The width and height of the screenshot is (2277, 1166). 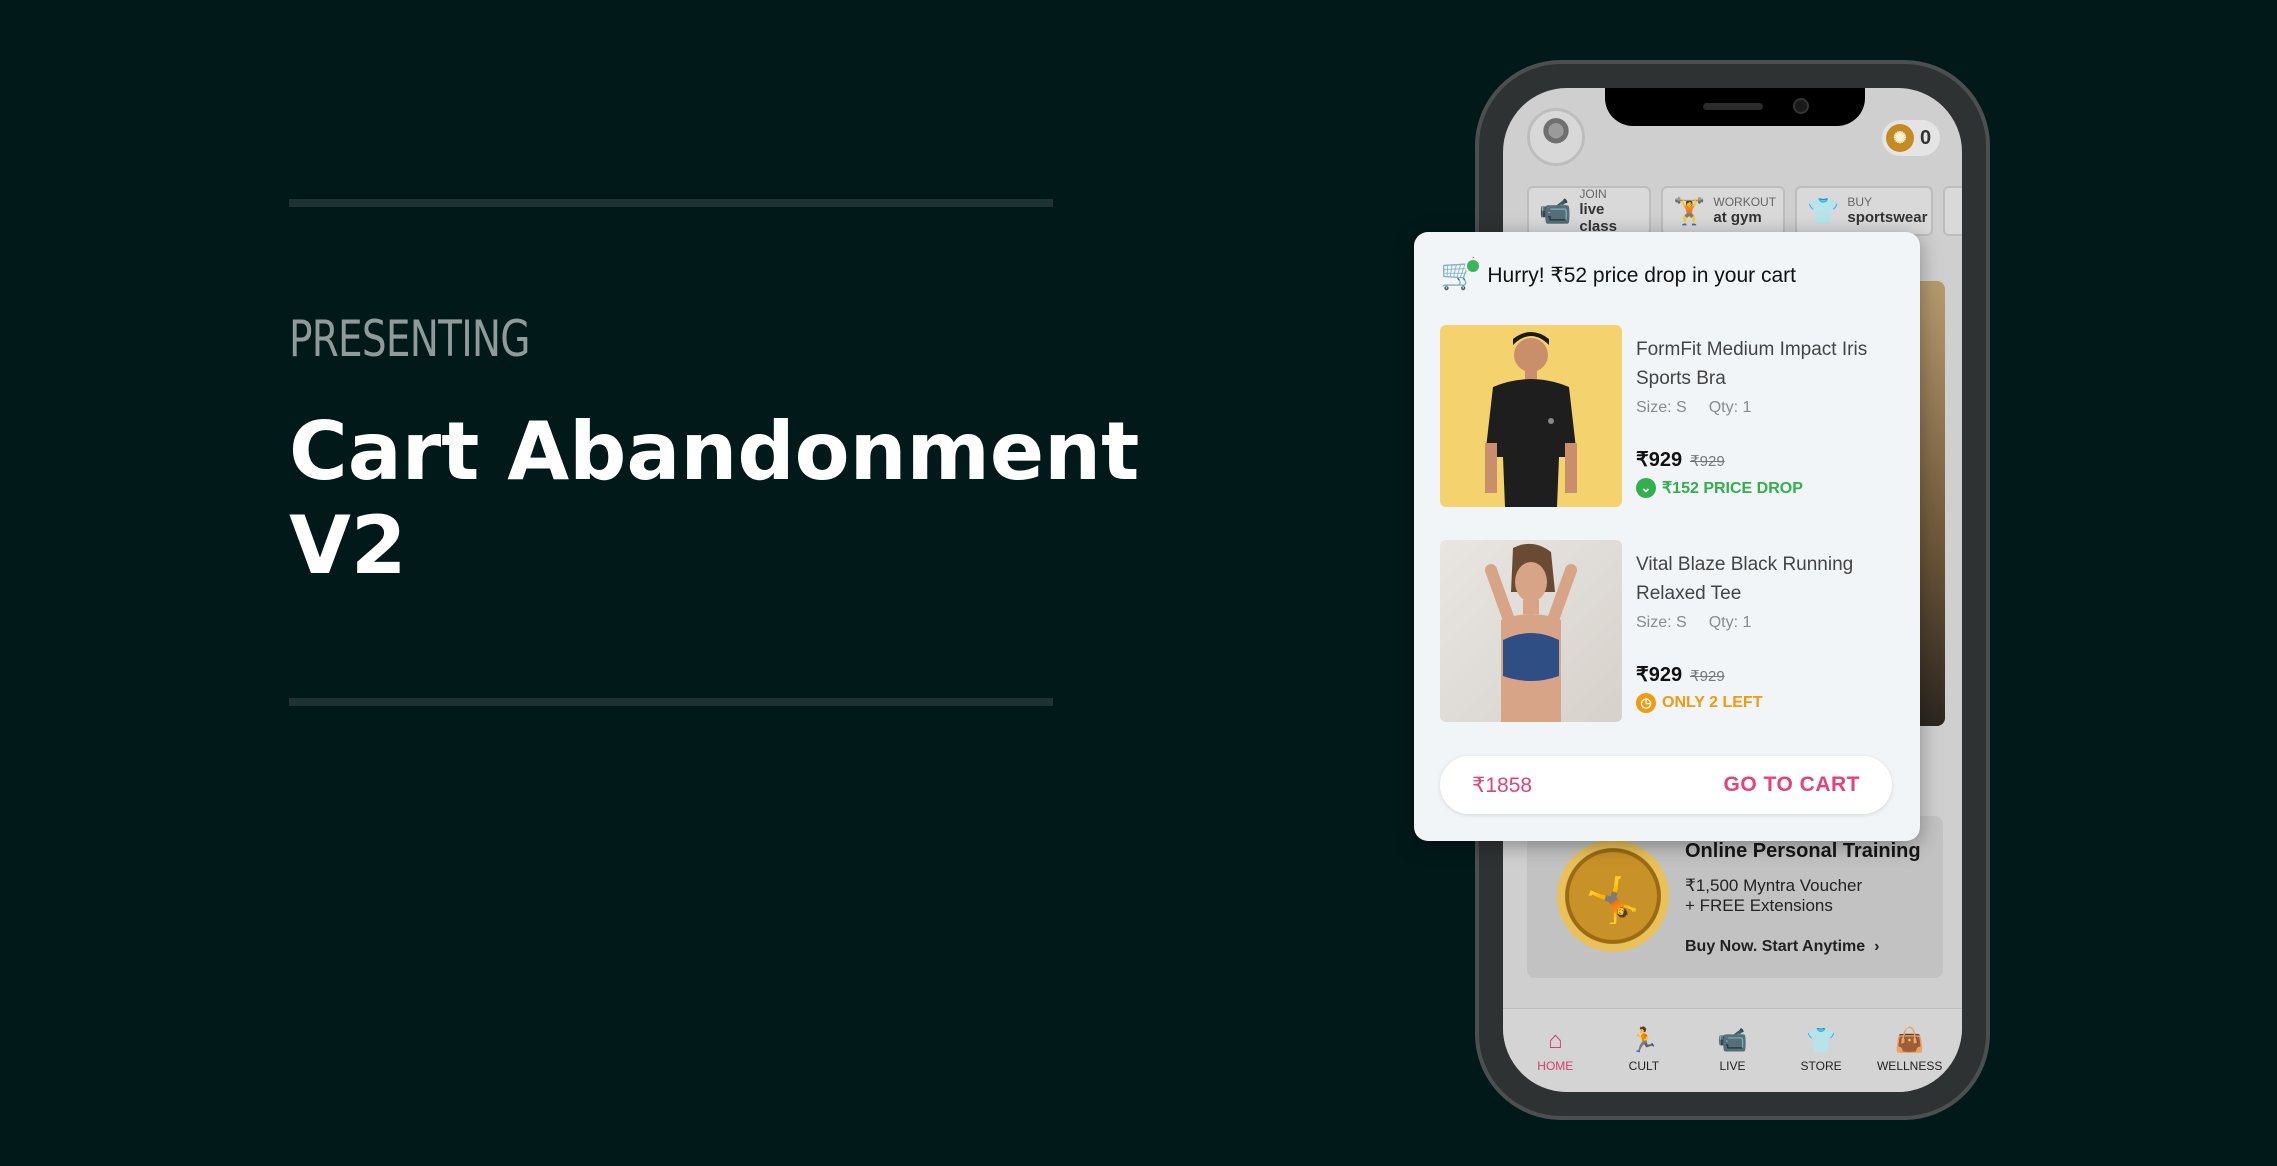 I want to click on camera, so click(x=1801, y=106).